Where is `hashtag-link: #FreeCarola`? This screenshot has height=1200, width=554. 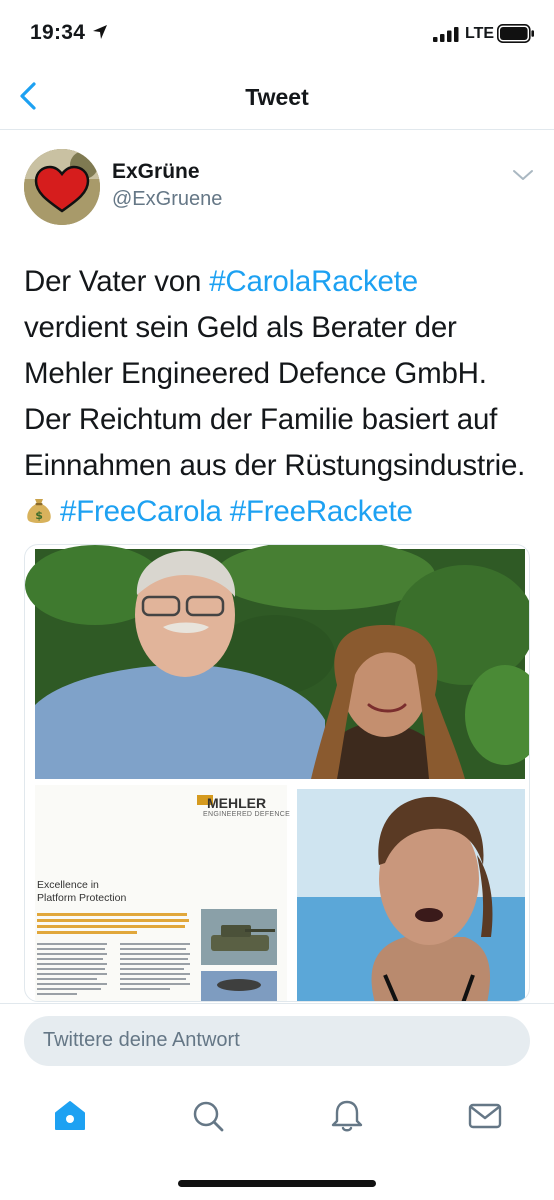
hashtag-link: #FreeCarola is located at coordinates (141, 511).